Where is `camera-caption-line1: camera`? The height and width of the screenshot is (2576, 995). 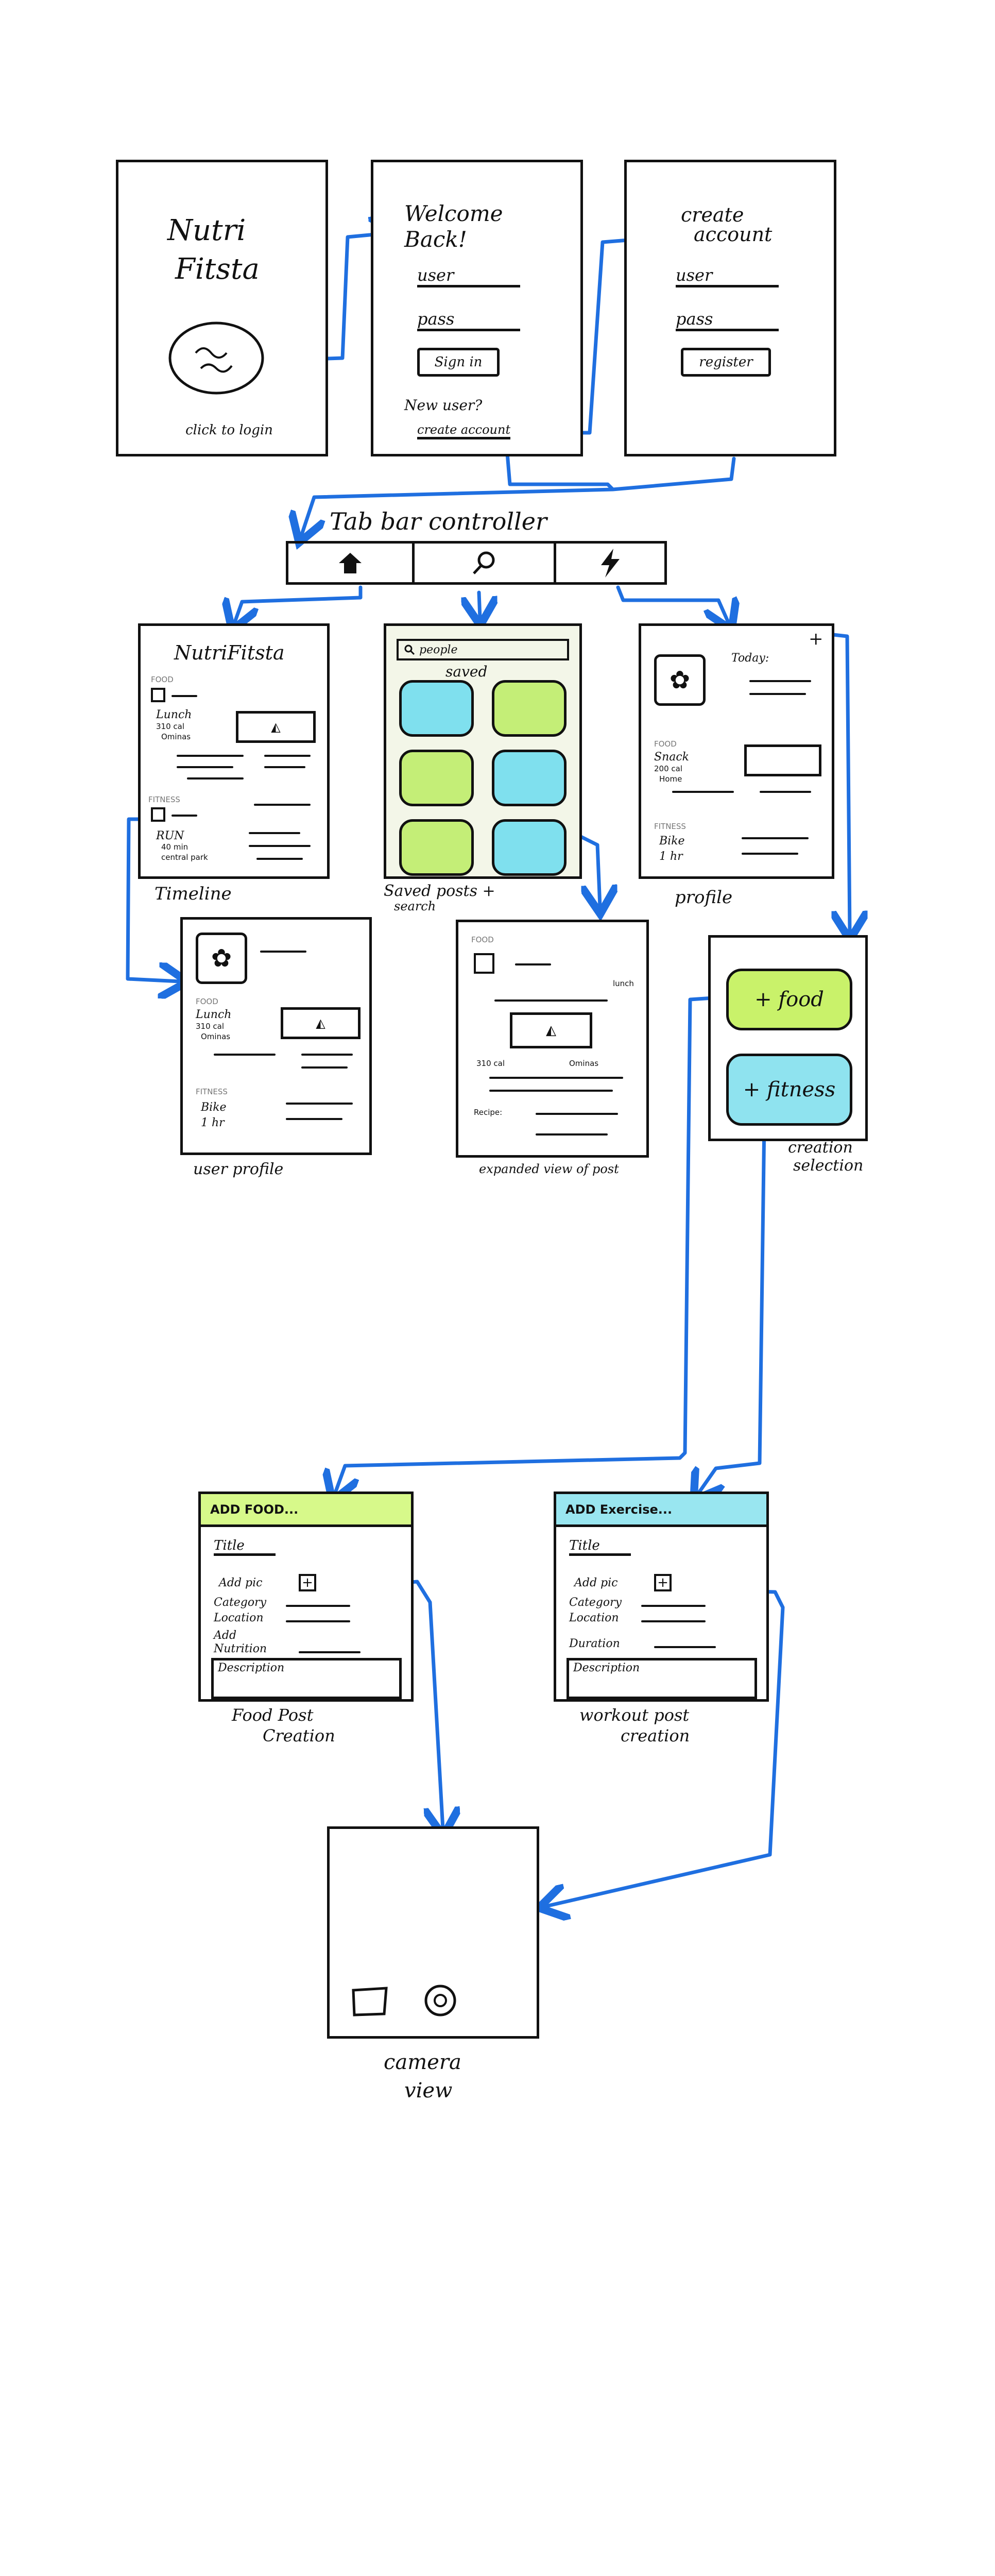 camera-caption-line1: camera is located at coordinates (422, 2062).